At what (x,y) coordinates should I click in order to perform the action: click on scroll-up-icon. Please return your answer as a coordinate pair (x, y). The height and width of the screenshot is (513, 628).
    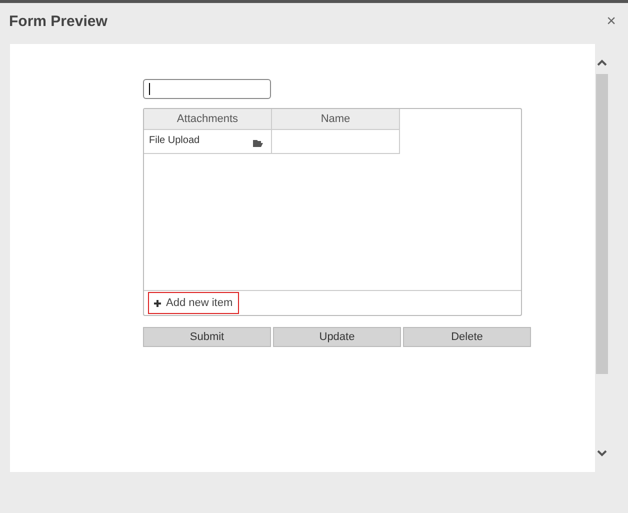
    Looking at the image, I should click on (602, 62).